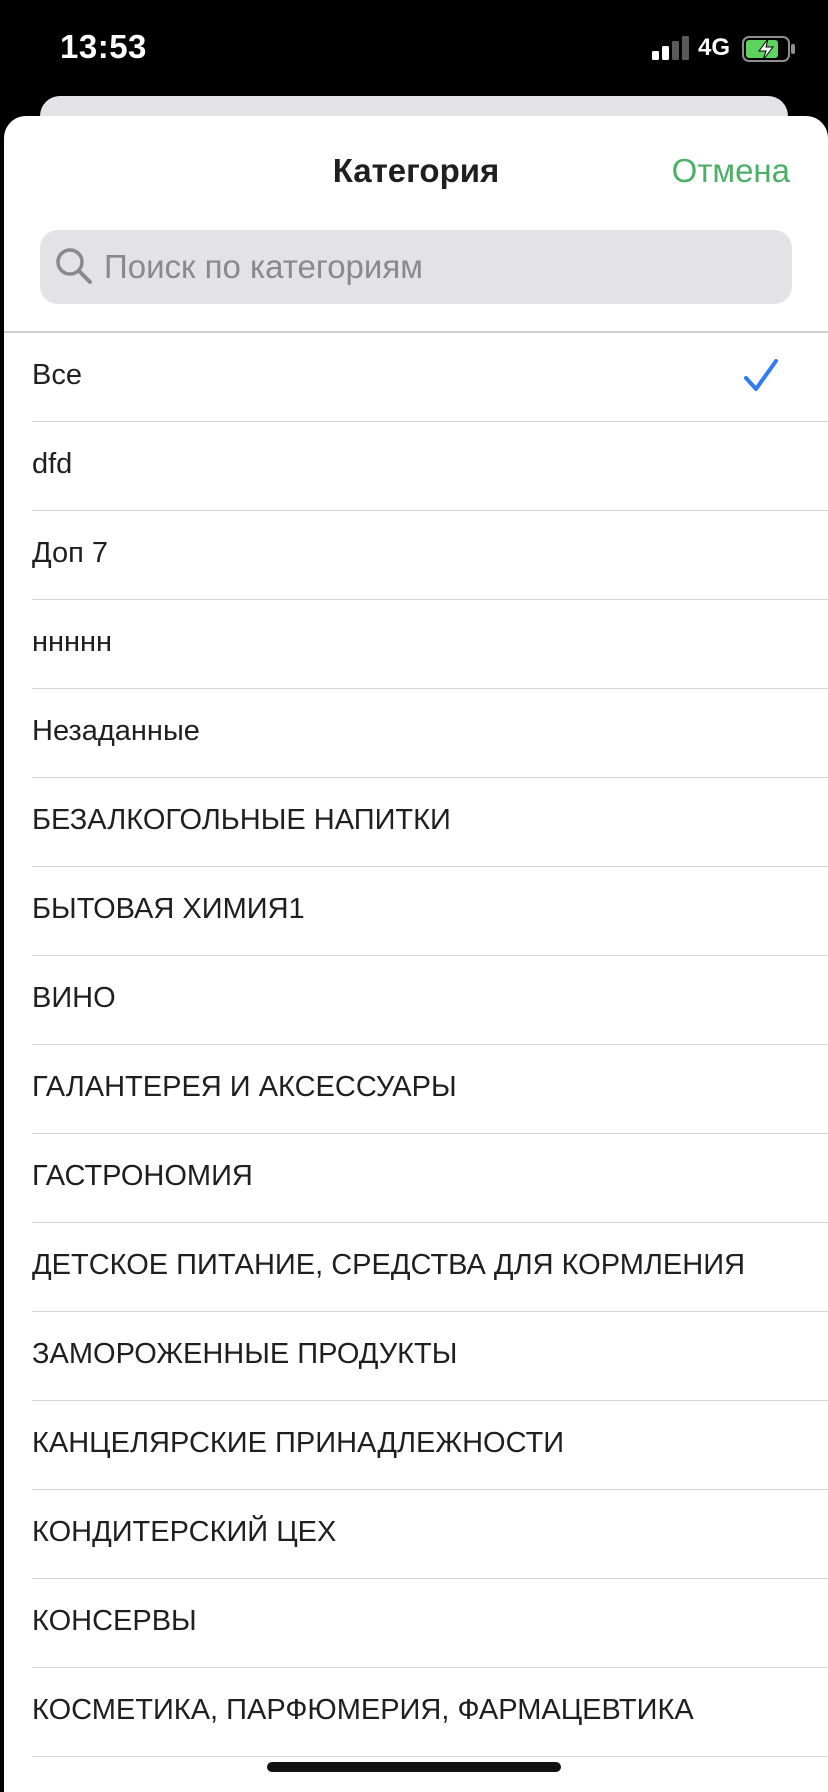  What do you see at coordinates (241, 820) in the screenshot?
I see `category-label: БЕЗАЛКОГОЛЬНЫЕ НАПИТКИ` at bounding box center [241, 820].